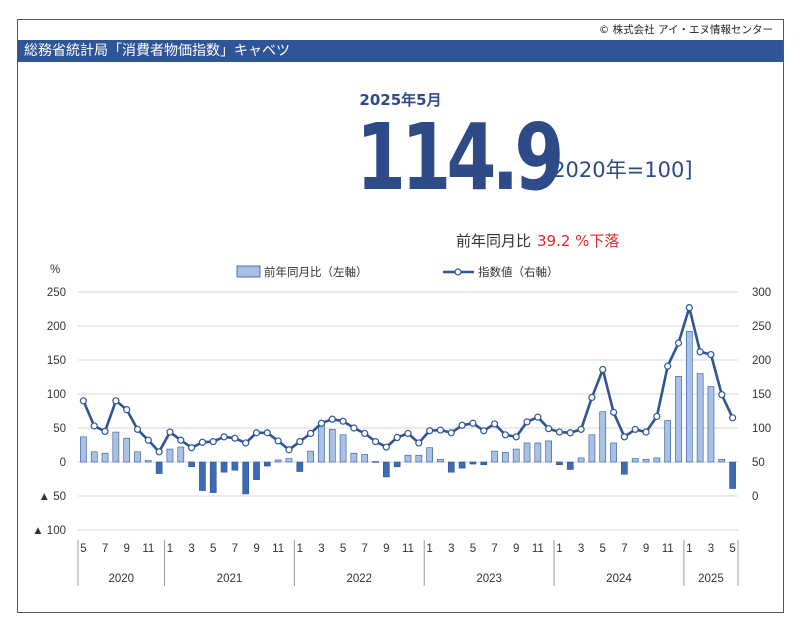 The height and width of the screenshot is (635, 804). Describe the element at coordinates (518, 272) in the screenshot. I see `legend-line-label: 指数値（右軸）` at that location.